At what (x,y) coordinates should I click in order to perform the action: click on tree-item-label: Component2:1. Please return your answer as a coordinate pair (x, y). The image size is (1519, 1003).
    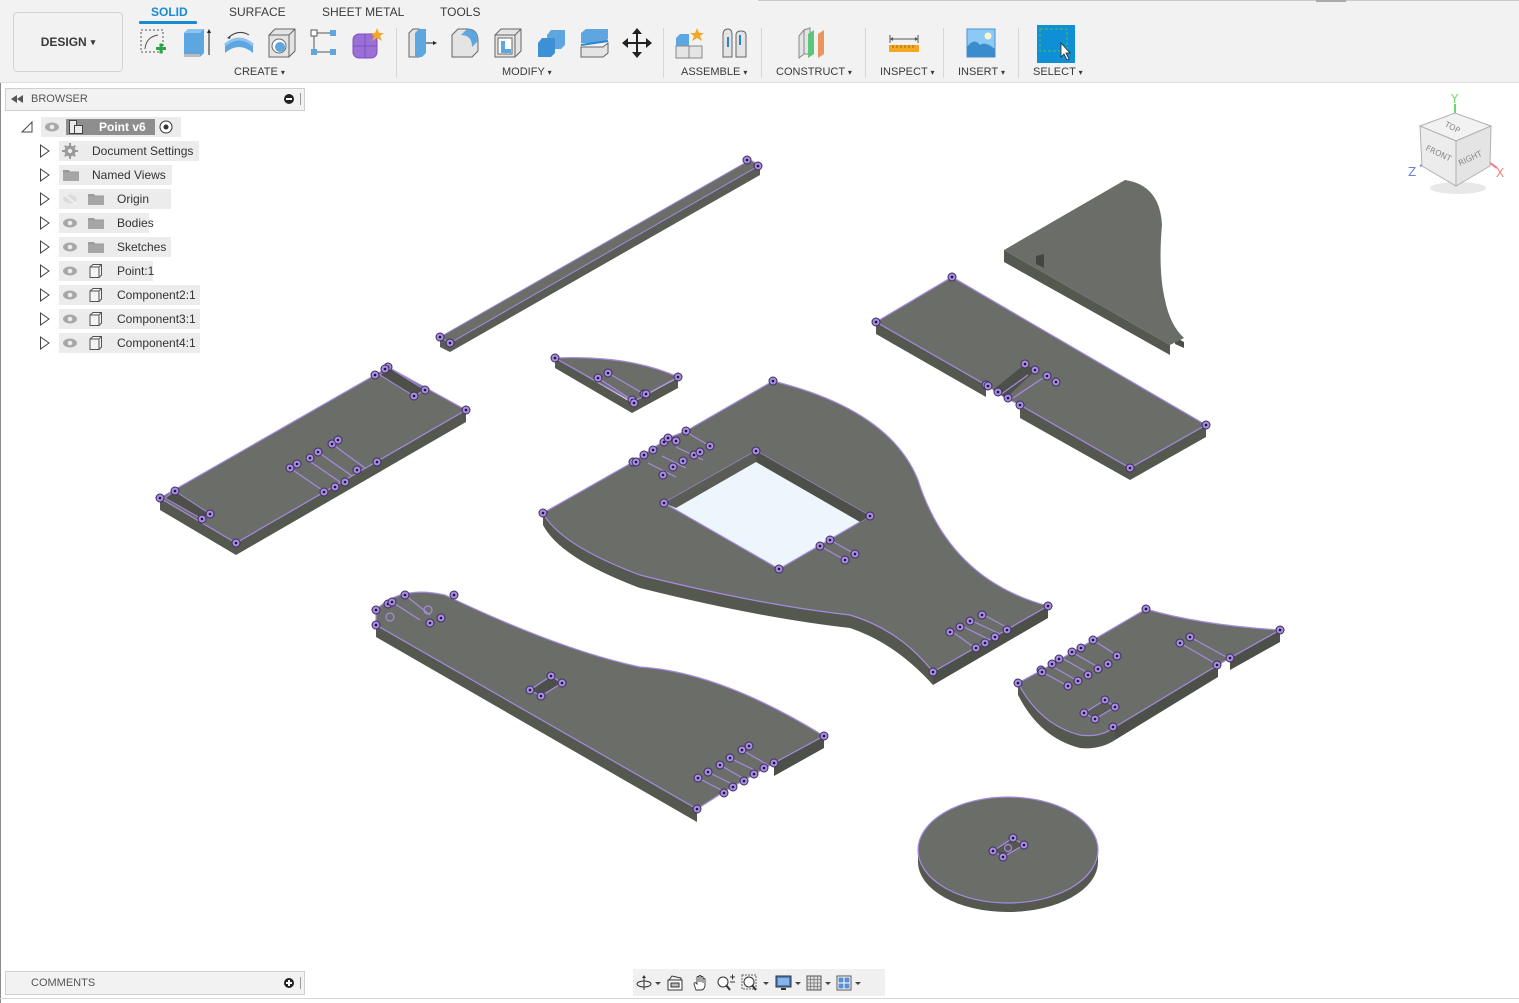
    Looking at the image, I should click on (156, 295).